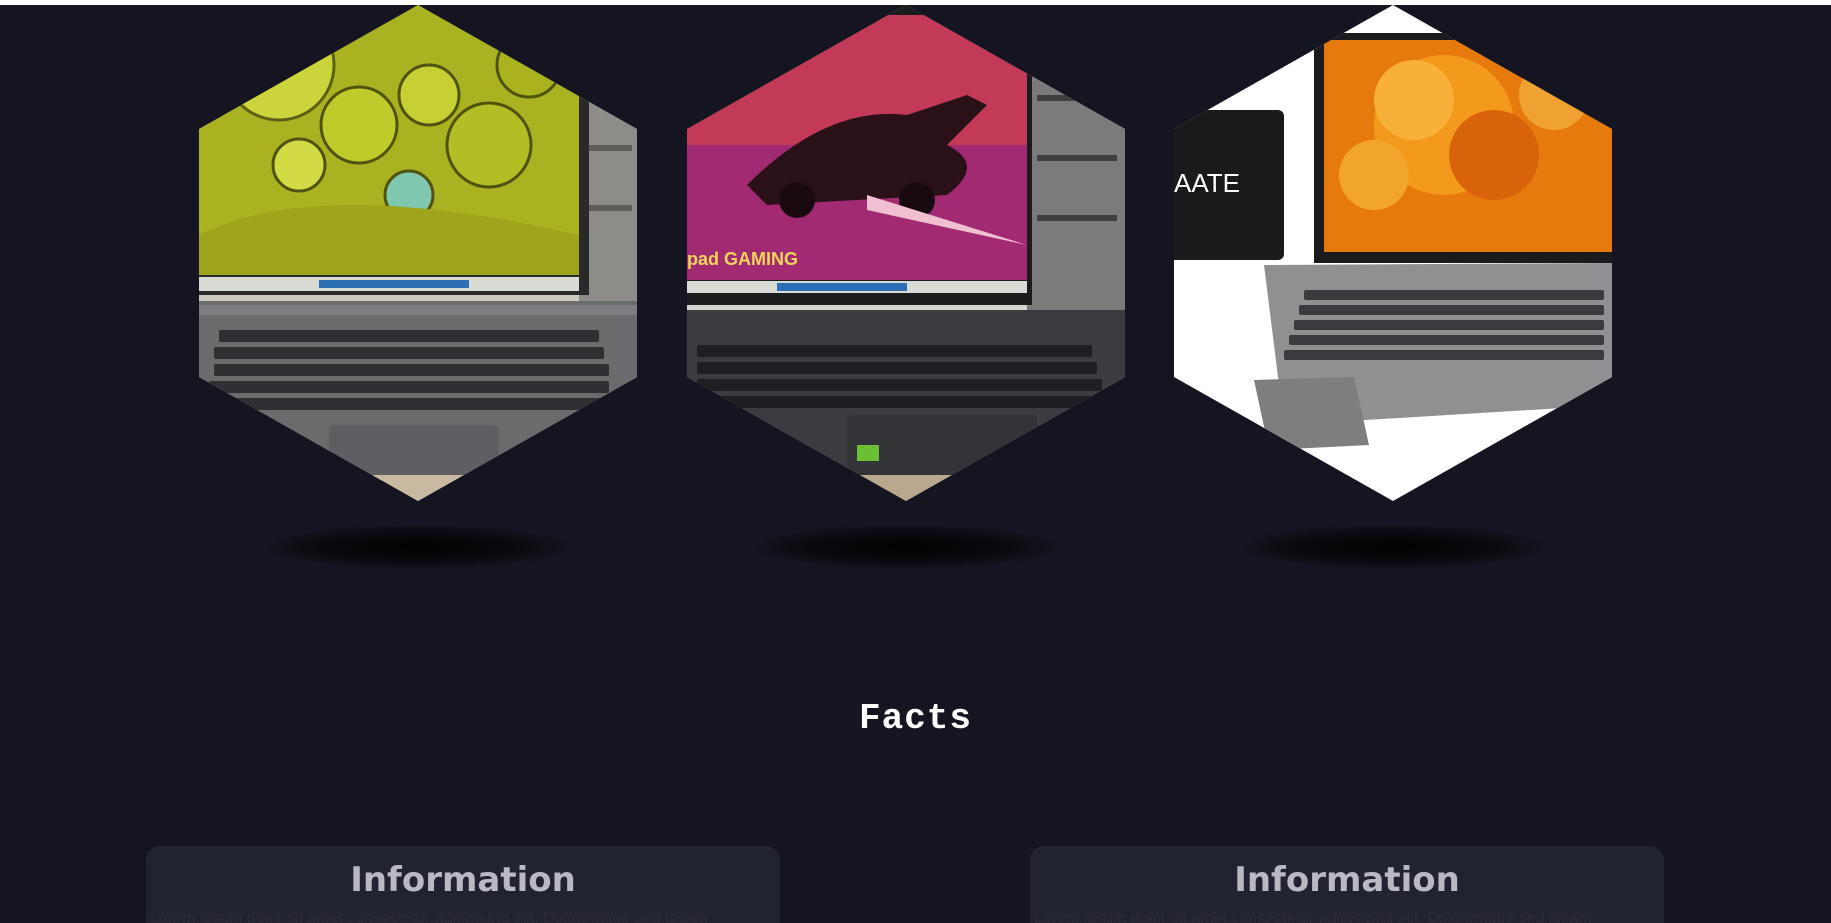  Describe the element at coordinates (906, 253) in the screenshot. I see `laptop-image-2: pad GAMING` at that location.